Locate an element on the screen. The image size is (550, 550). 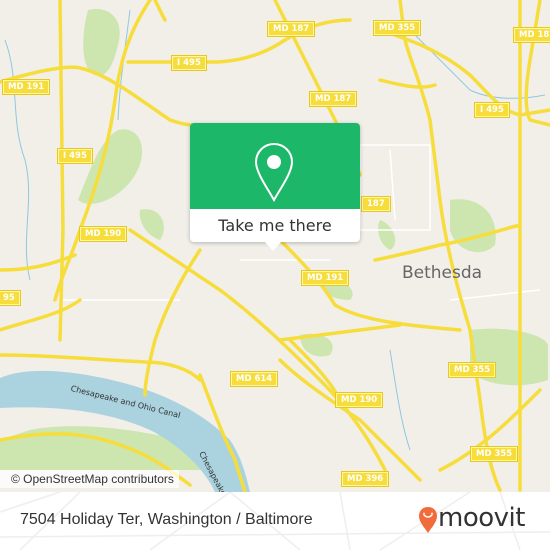
shield-i-495-left: I 495 is located at coordinates (75, 156).